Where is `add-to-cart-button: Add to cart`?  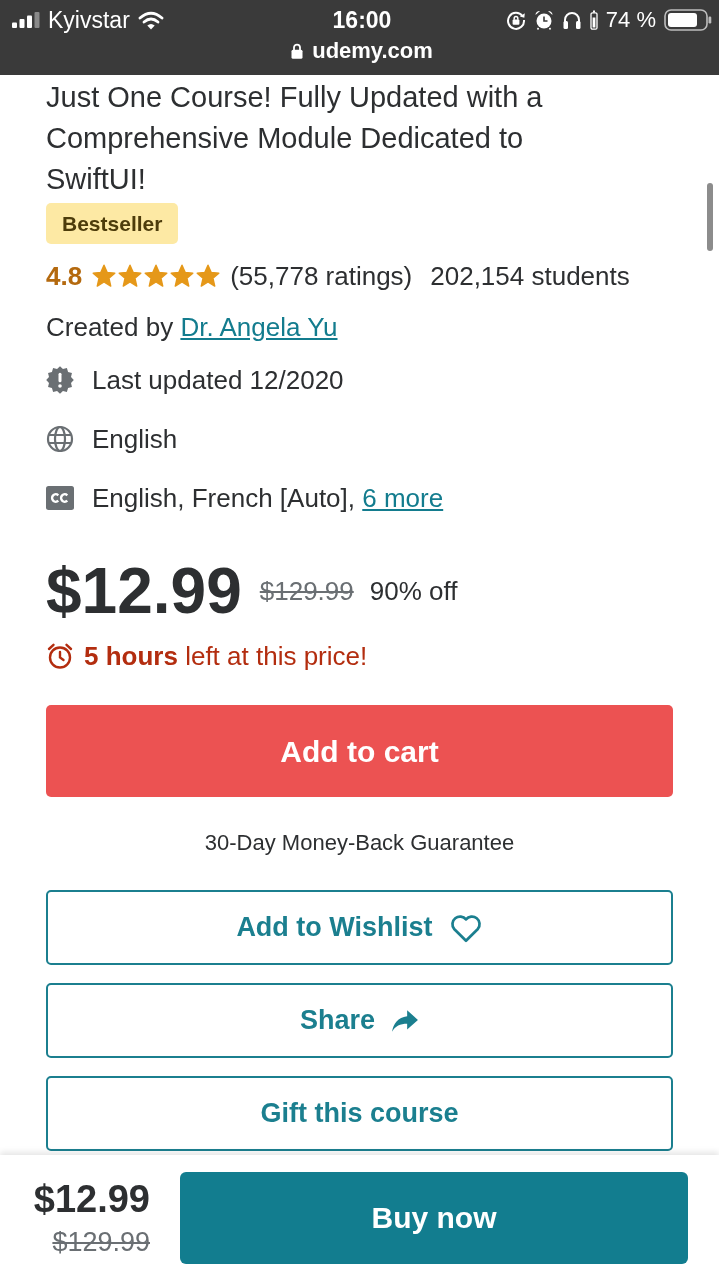
add-to-cart-button: Add to cart is located at coordinates (359, 751).